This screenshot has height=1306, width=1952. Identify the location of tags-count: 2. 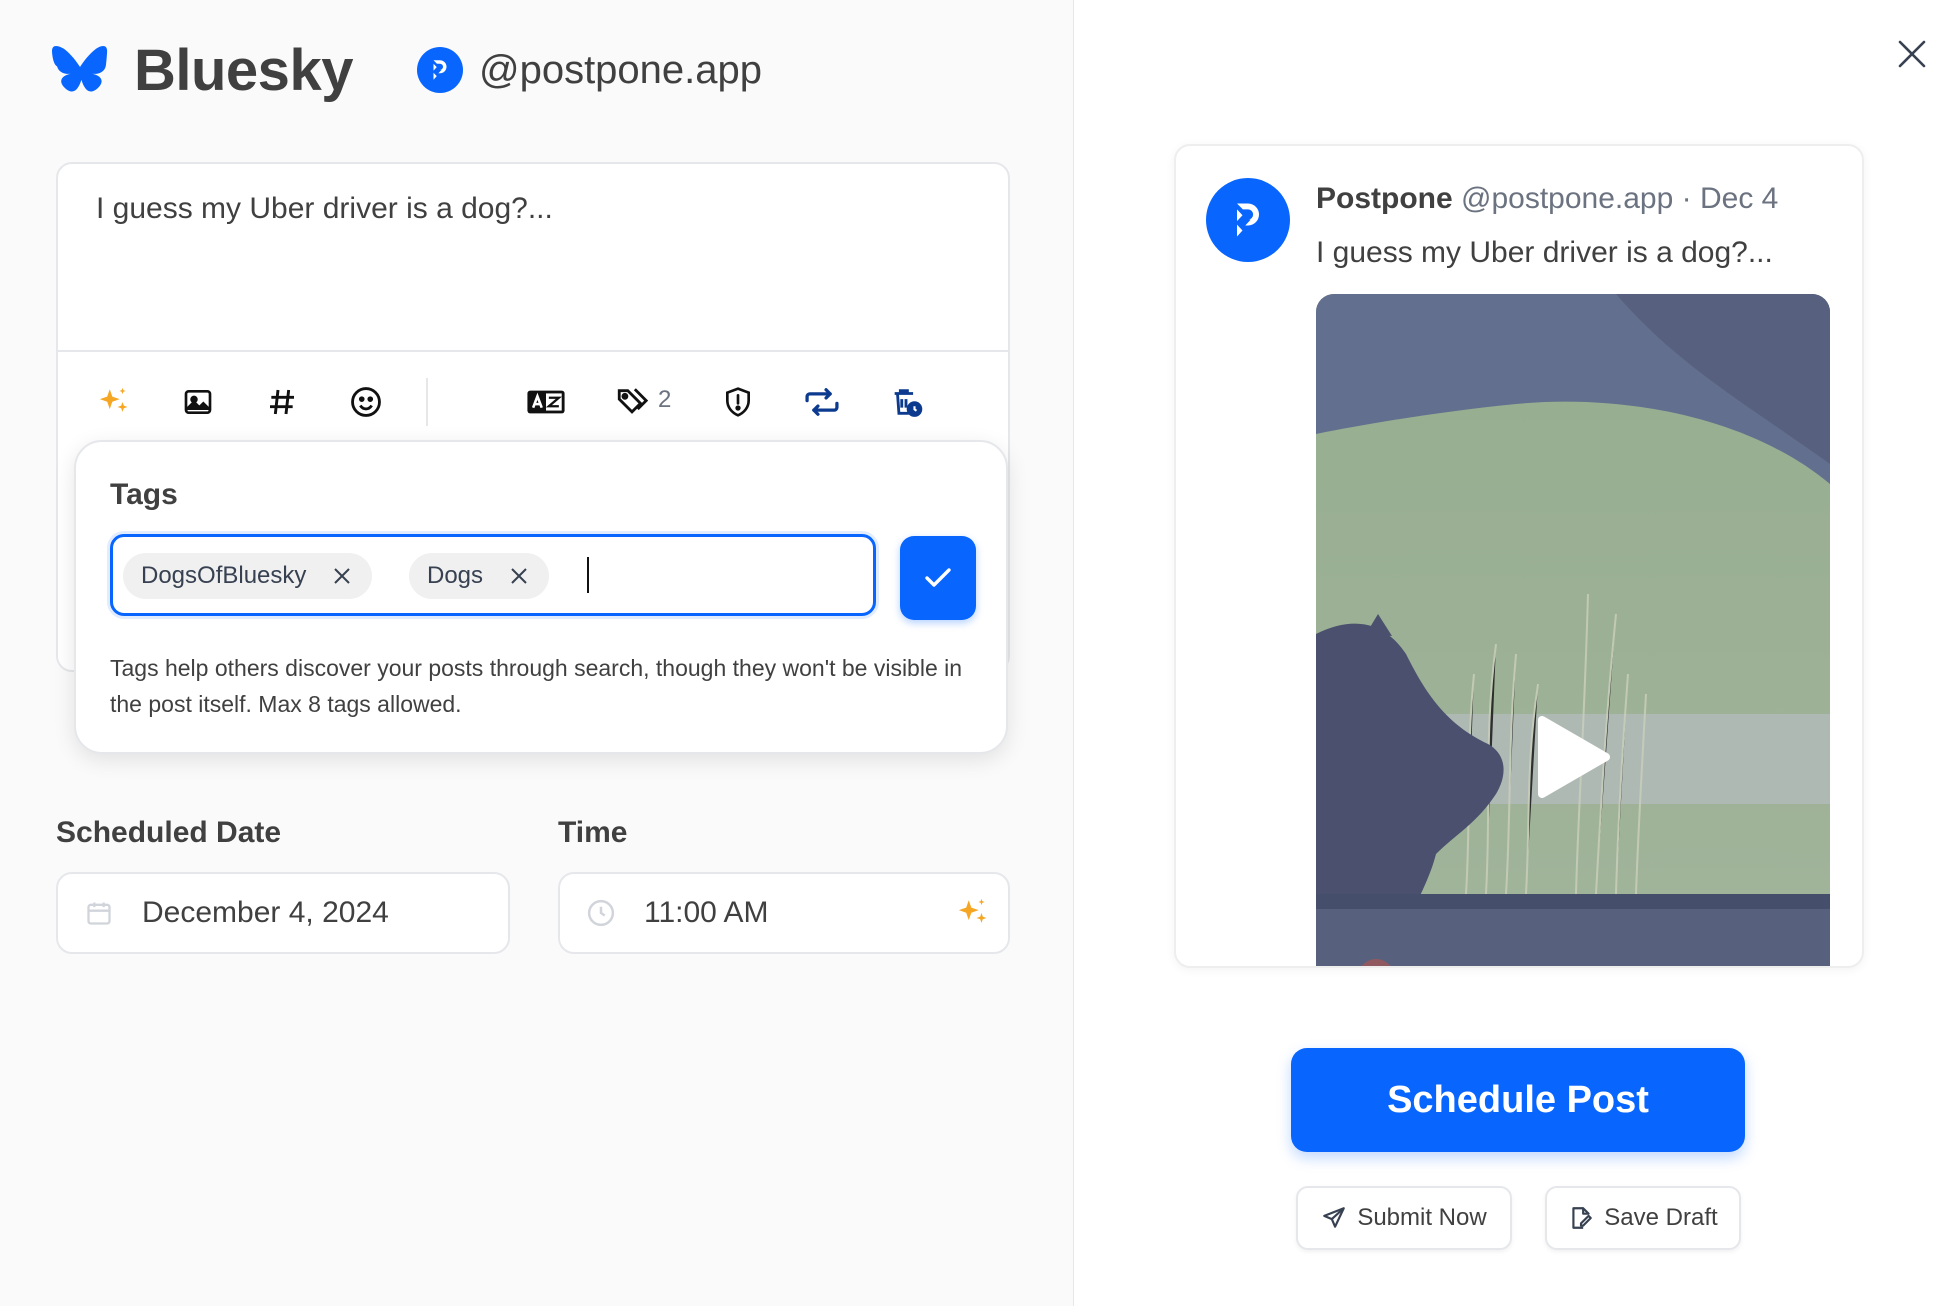
(665, 399).